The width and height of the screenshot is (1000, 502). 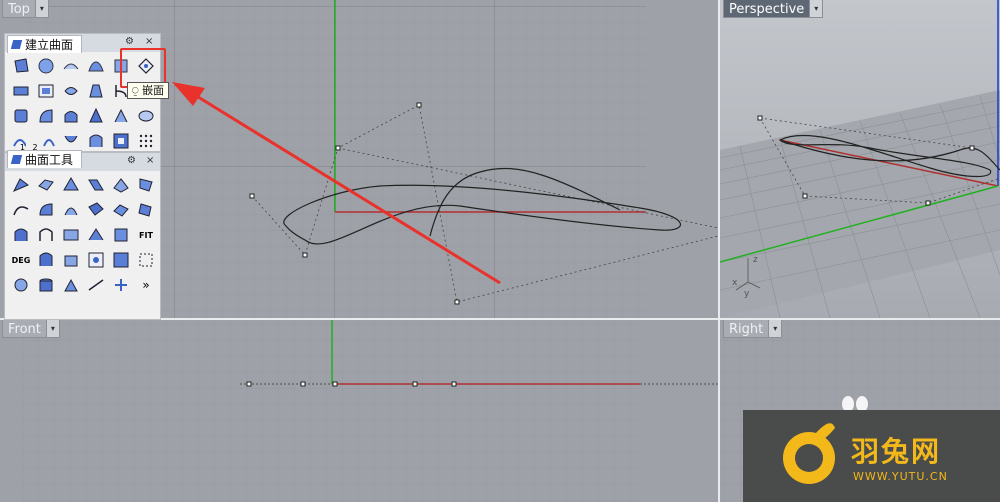 What do you see at coordinates (71, 185) in the screenshot?
I see `variable-fillet-icon` at bounding box center [71, 185].